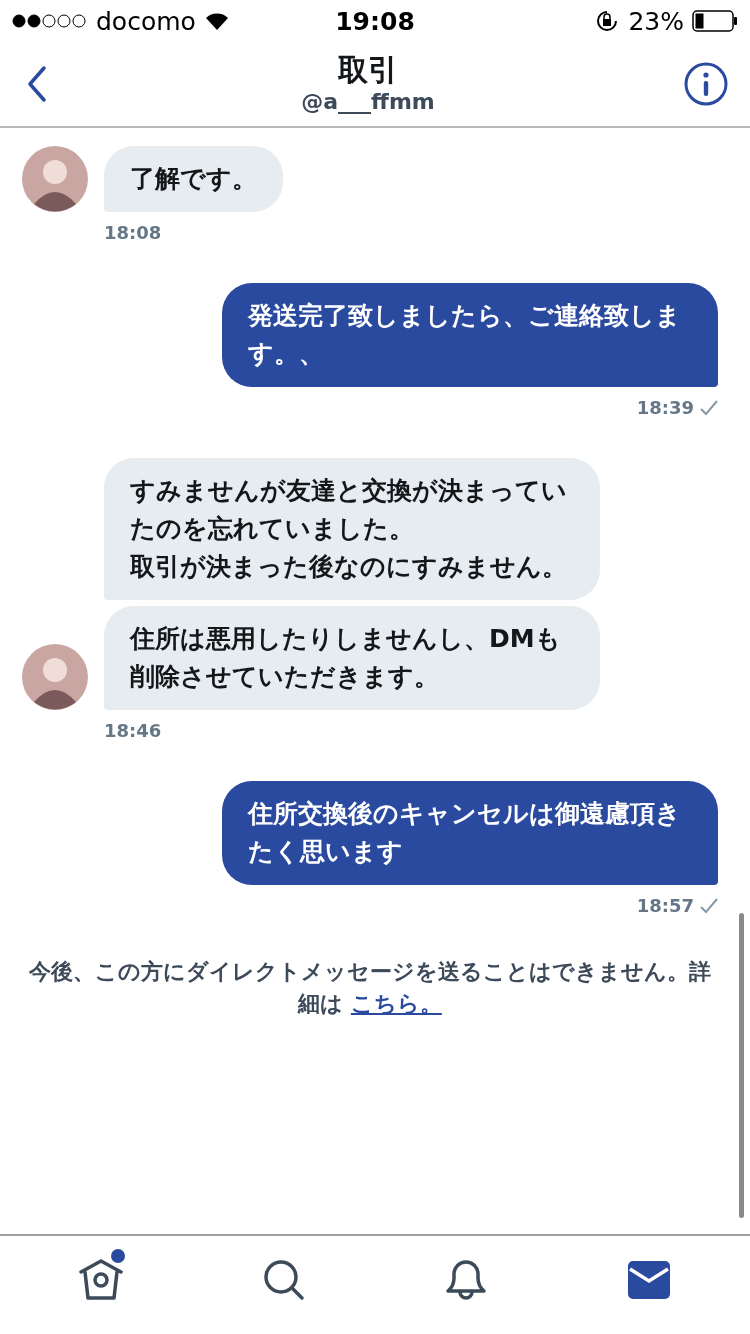  What do you see at coordinates (665, 905) in the screenshot?
I see `message-time: 18:57` at bounding box center [665, 905].